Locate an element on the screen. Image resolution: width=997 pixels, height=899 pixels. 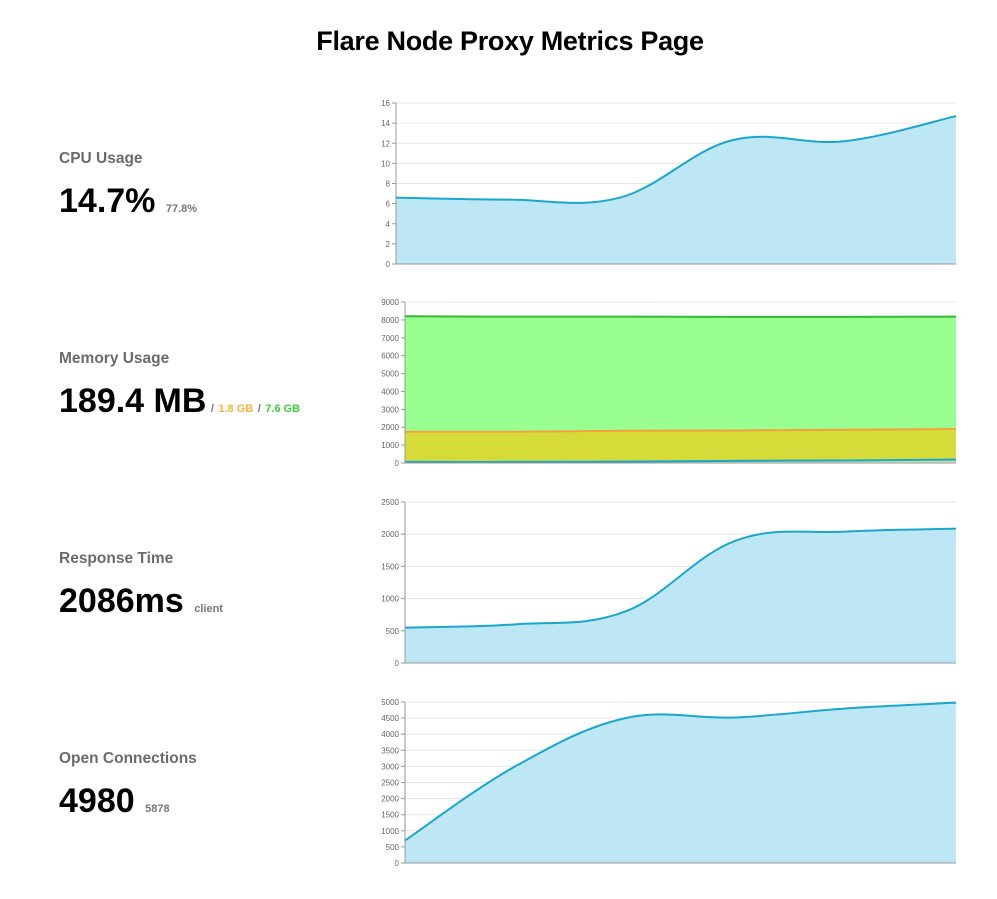
y-tick-label: 4 is located at coordinates (388, 224).